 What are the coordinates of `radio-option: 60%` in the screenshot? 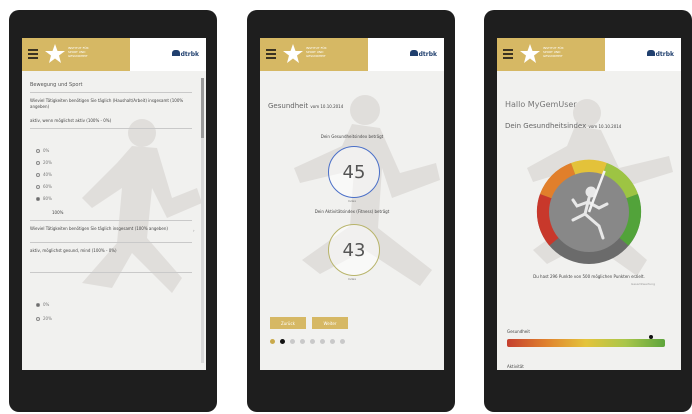 It's located at (44, 186).